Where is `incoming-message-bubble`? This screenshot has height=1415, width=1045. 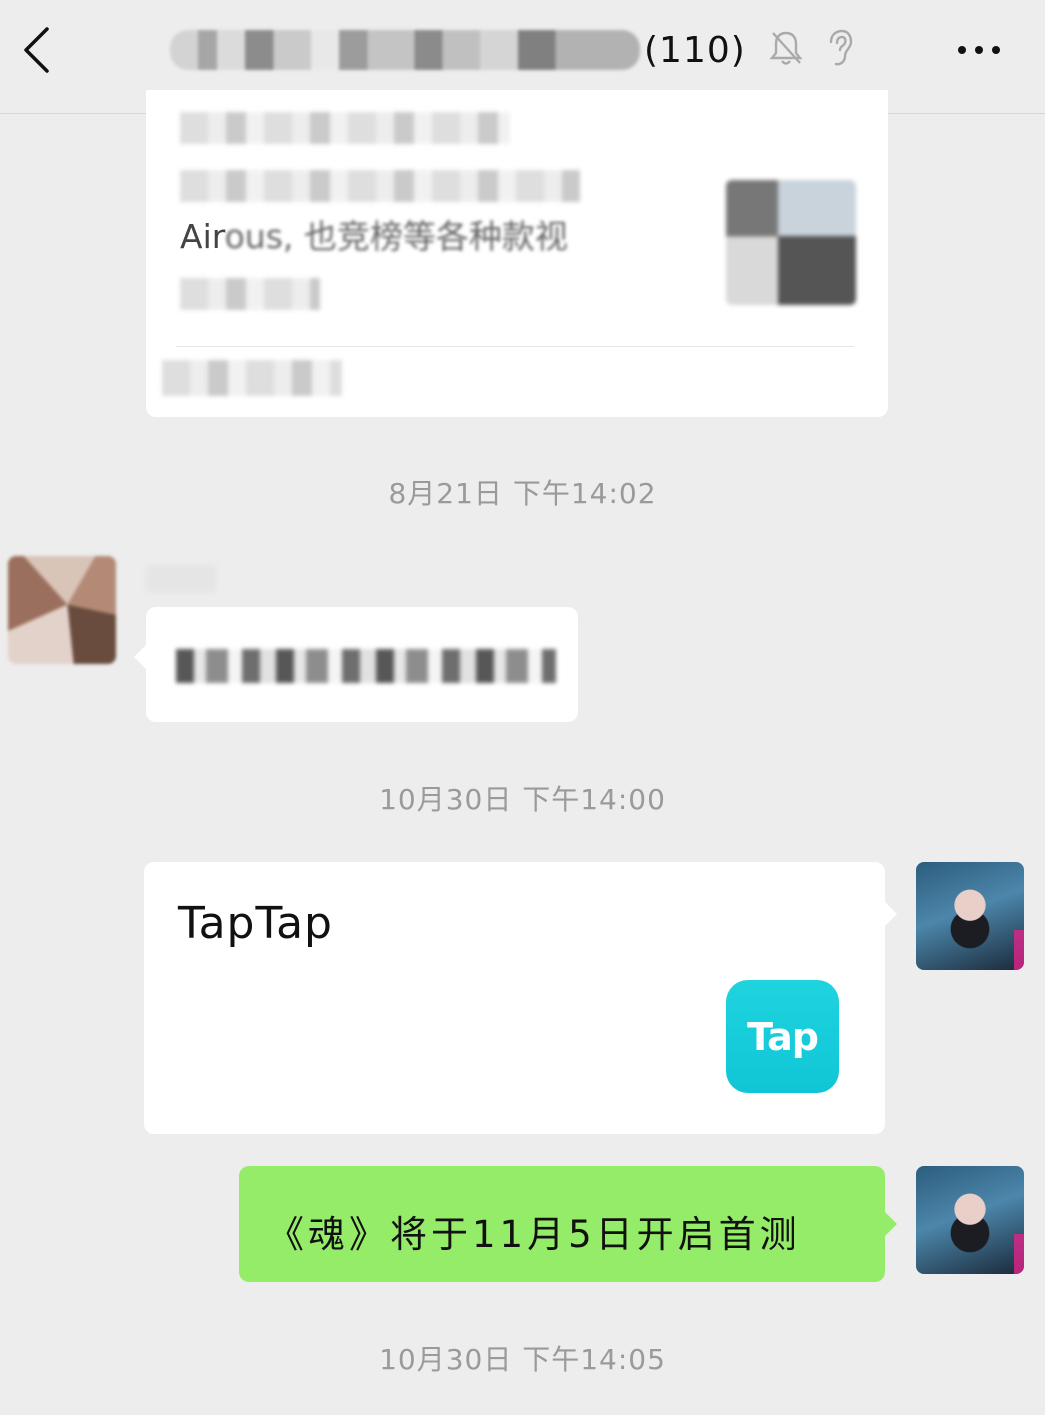
incoming-message-bubble is located at coordinates (356, 664).